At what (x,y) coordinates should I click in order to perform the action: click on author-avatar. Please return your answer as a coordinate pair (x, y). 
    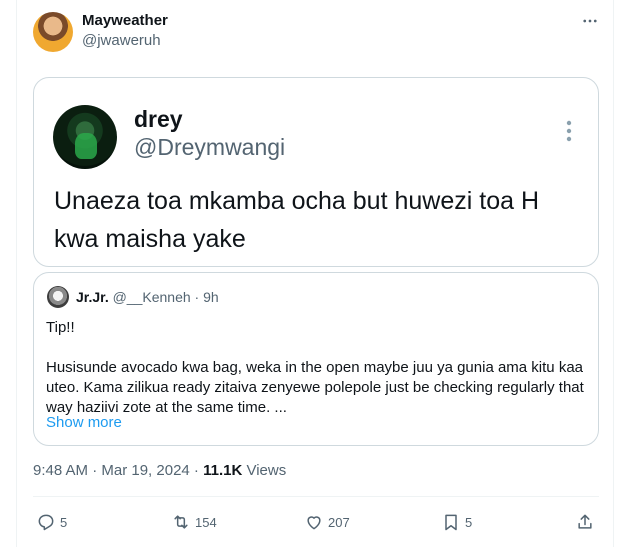
    Looking at the image, I should click on (53, 32).